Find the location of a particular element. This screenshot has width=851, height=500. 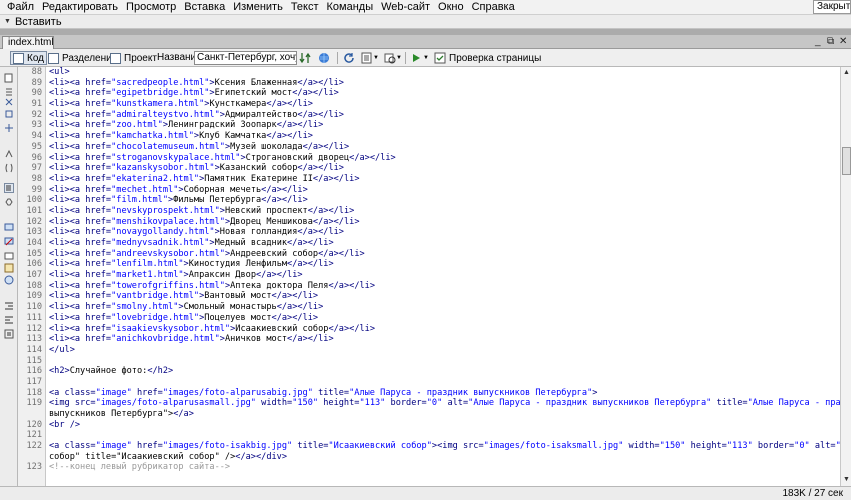

line-number: 104 is located at coordinates (34, 243).